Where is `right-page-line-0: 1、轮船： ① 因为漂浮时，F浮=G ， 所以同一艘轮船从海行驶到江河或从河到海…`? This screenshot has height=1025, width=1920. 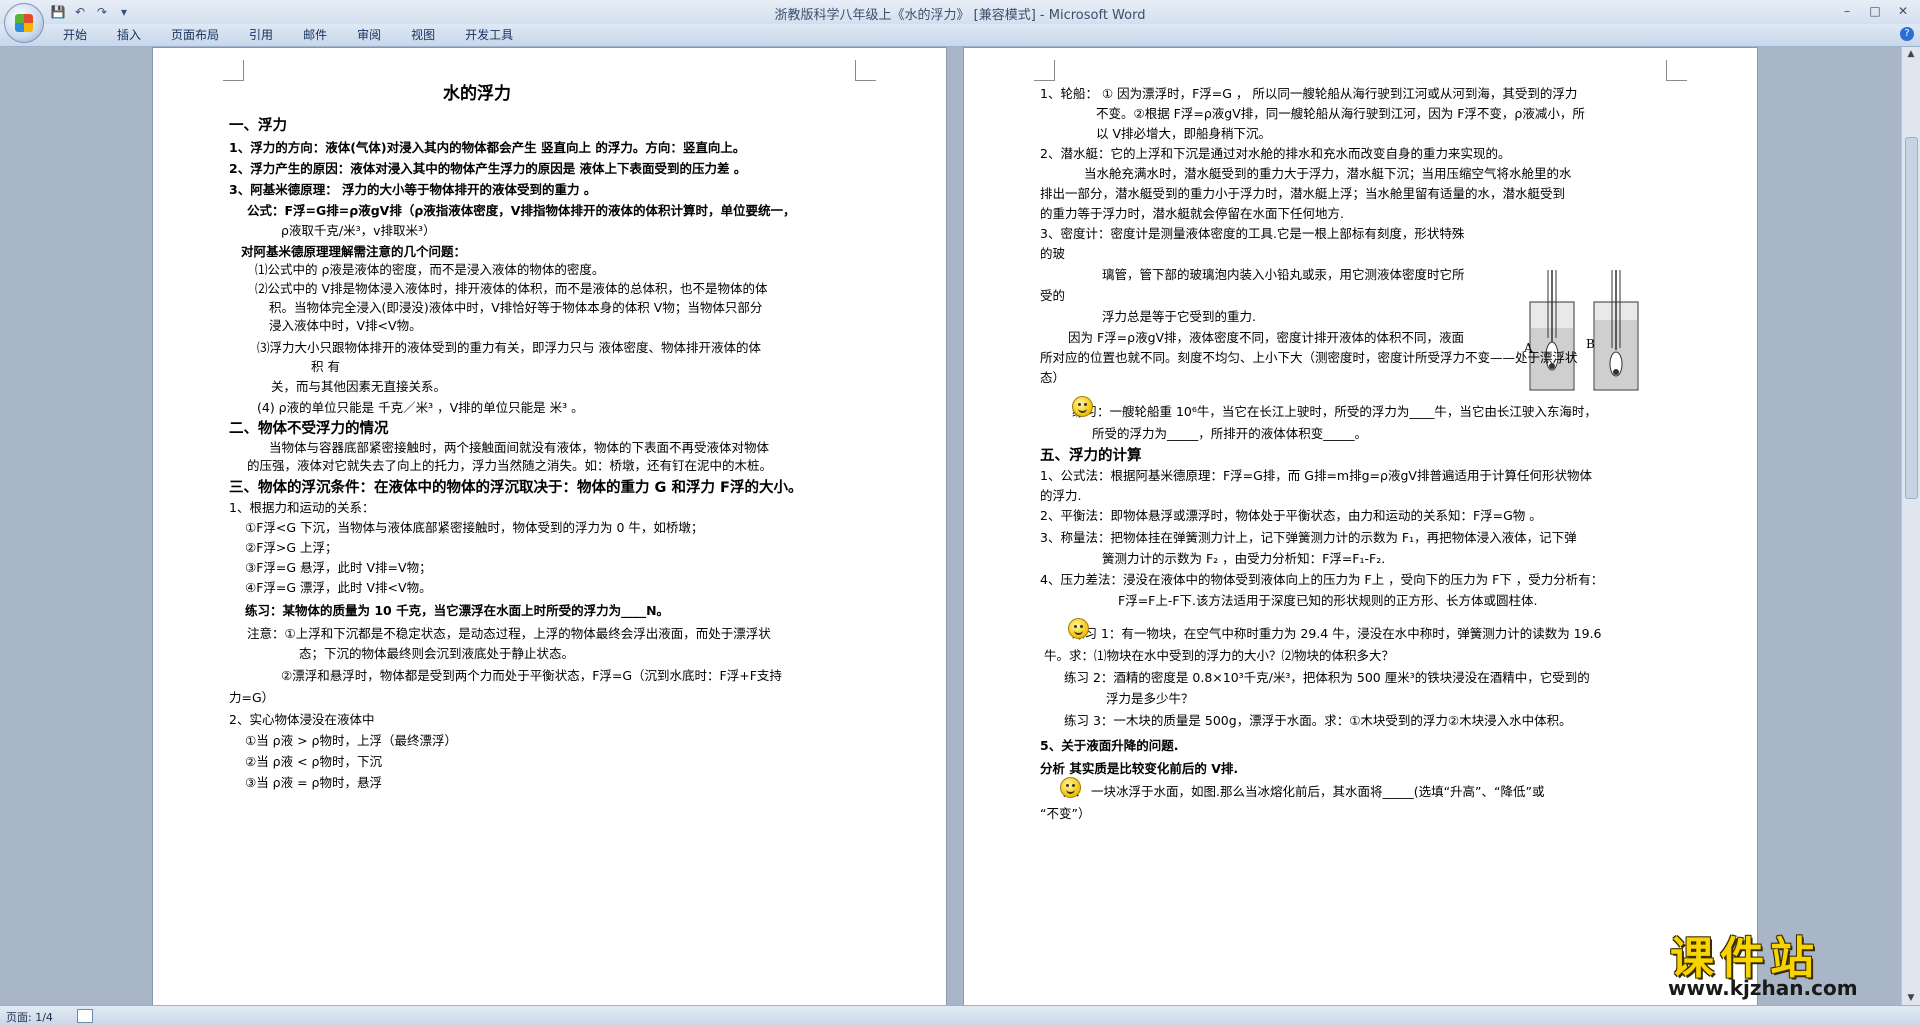
right-page-line-0: 1、轮船： ① 因为漂浮时，F浮=G ， 所以同一艘轮船从海行驶到江河或从河到海… is located at coordinates (1309, 93).